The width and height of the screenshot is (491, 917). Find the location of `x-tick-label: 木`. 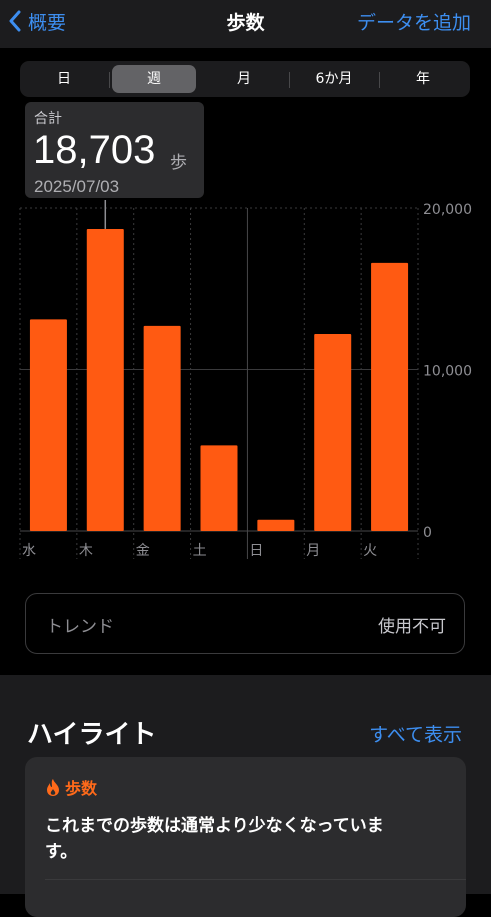

x-tick-label: 木 is located at coordinates (86, 551).